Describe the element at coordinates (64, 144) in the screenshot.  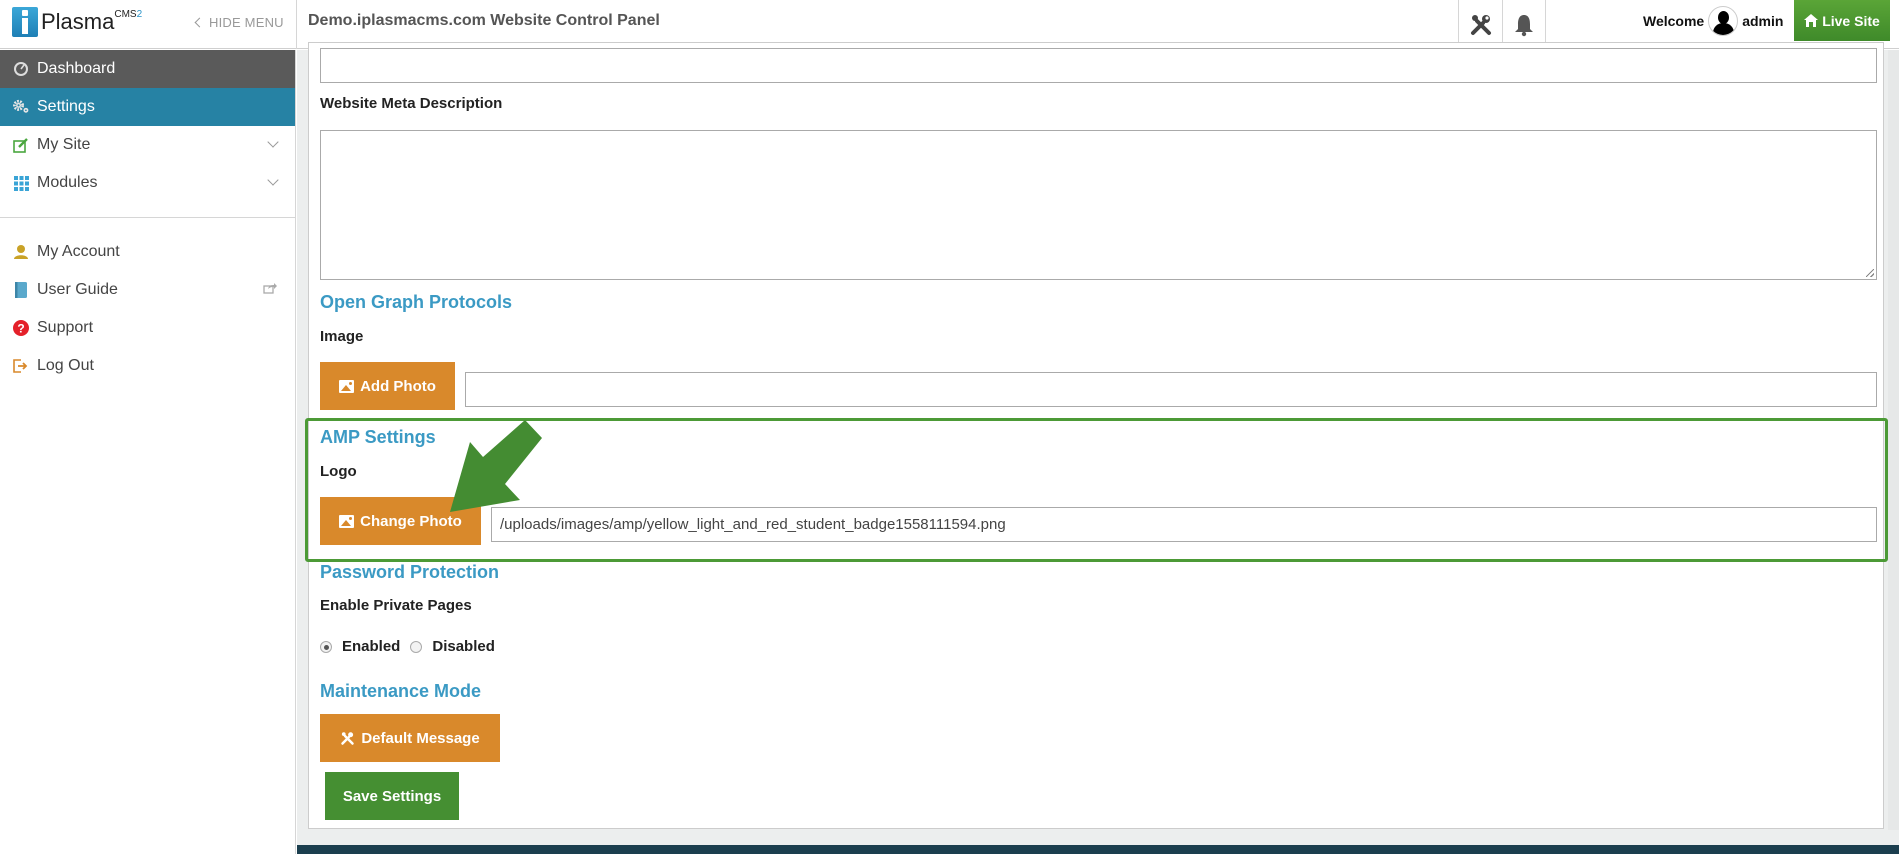
I see `sidebar-item-label: My Site` at that location.